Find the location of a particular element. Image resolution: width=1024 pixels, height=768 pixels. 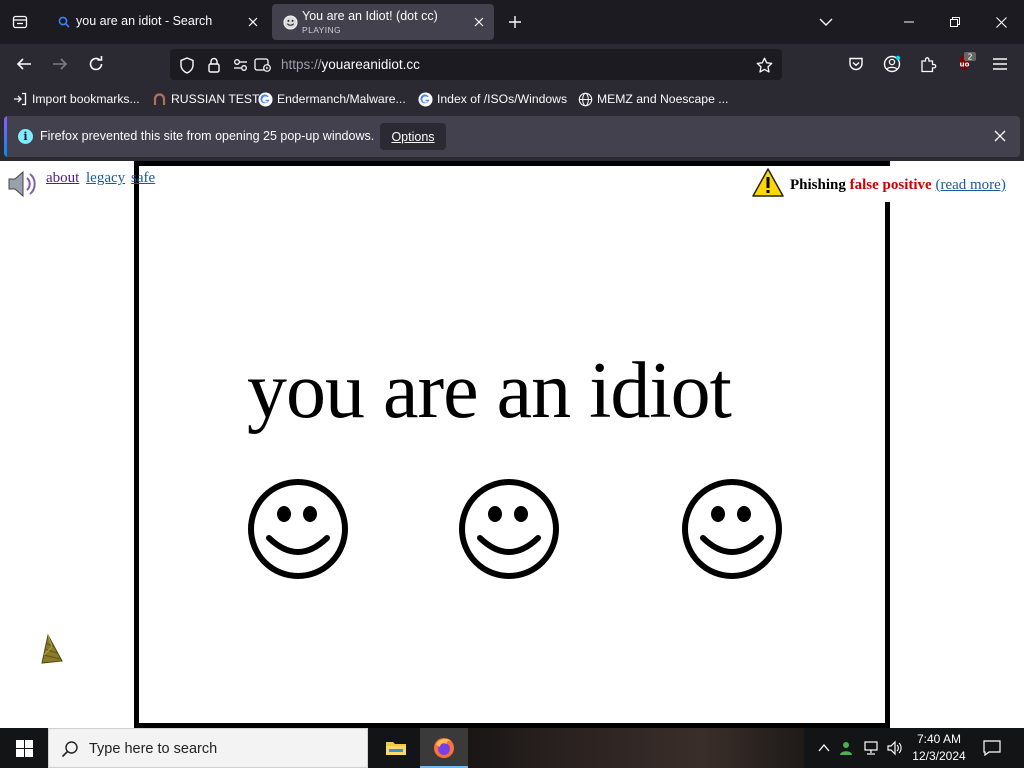

phishing-text: Phishing false positive (read more) is located at coordinates (898, 185).